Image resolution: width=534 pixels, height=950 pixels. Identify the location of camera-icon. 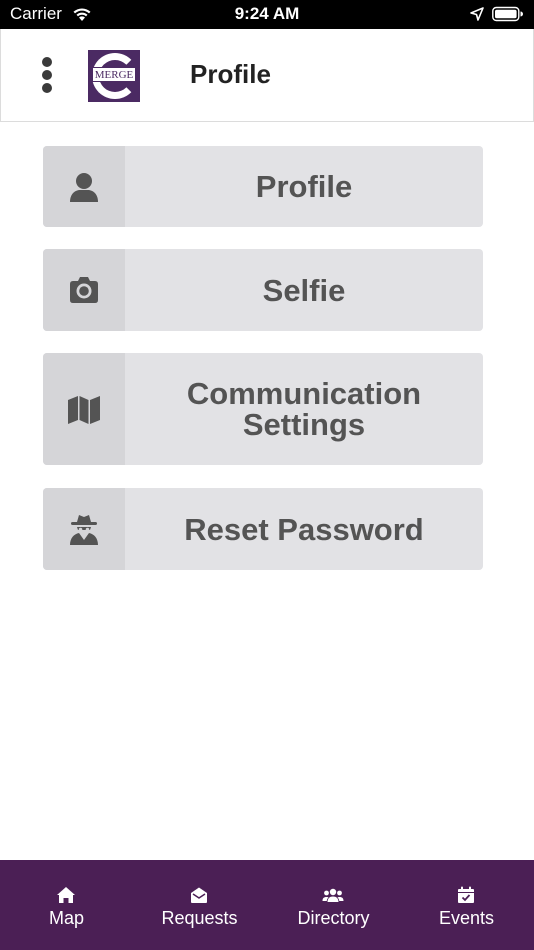
(84, 290).